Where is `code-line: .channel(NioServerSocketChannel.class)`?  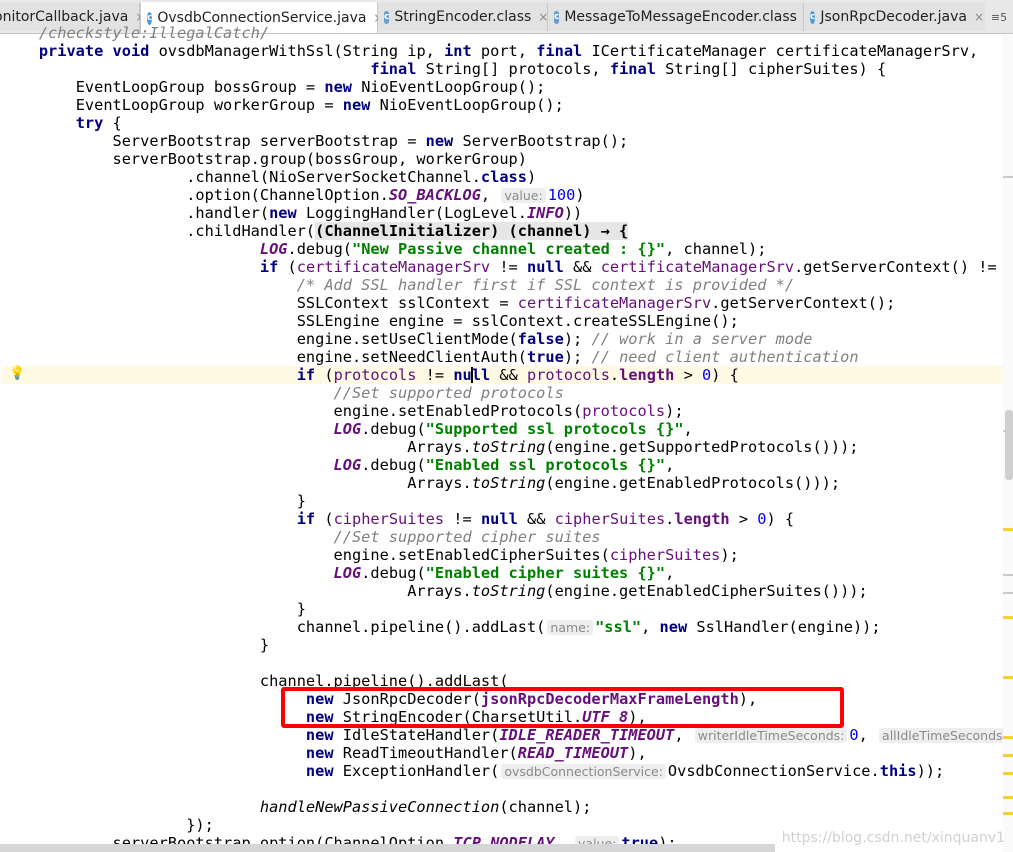 code-line: .channel(NioServerSocketChannel.class) is located at coordinates (361, 177).